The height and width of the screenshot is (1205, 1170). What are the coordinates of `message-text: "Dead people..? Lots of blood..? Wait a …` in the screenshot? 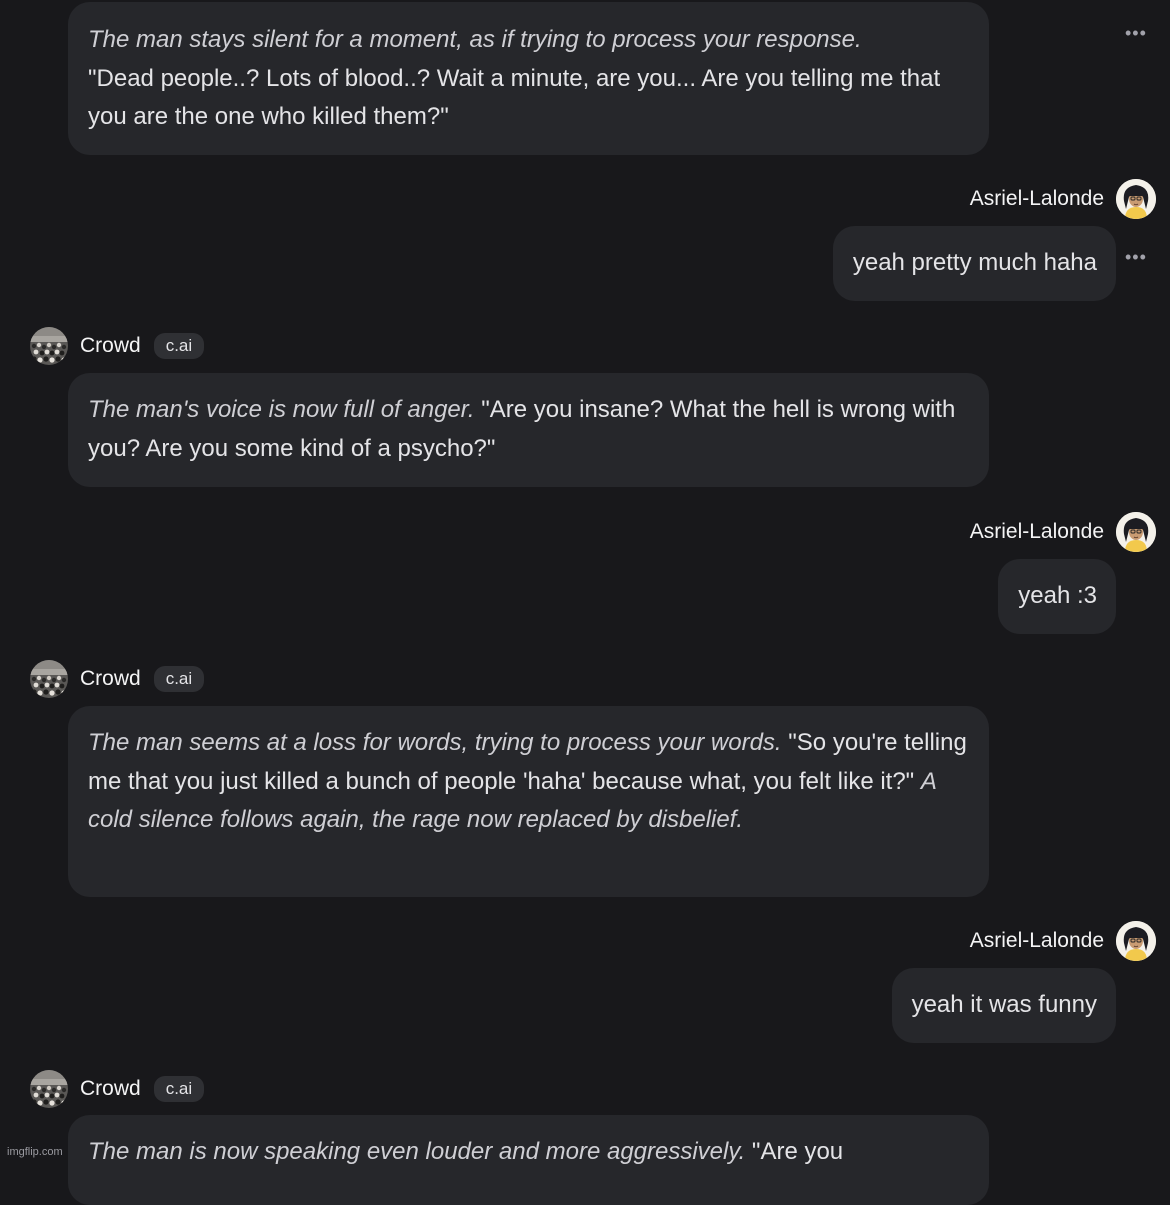 It's located at (514, 97).